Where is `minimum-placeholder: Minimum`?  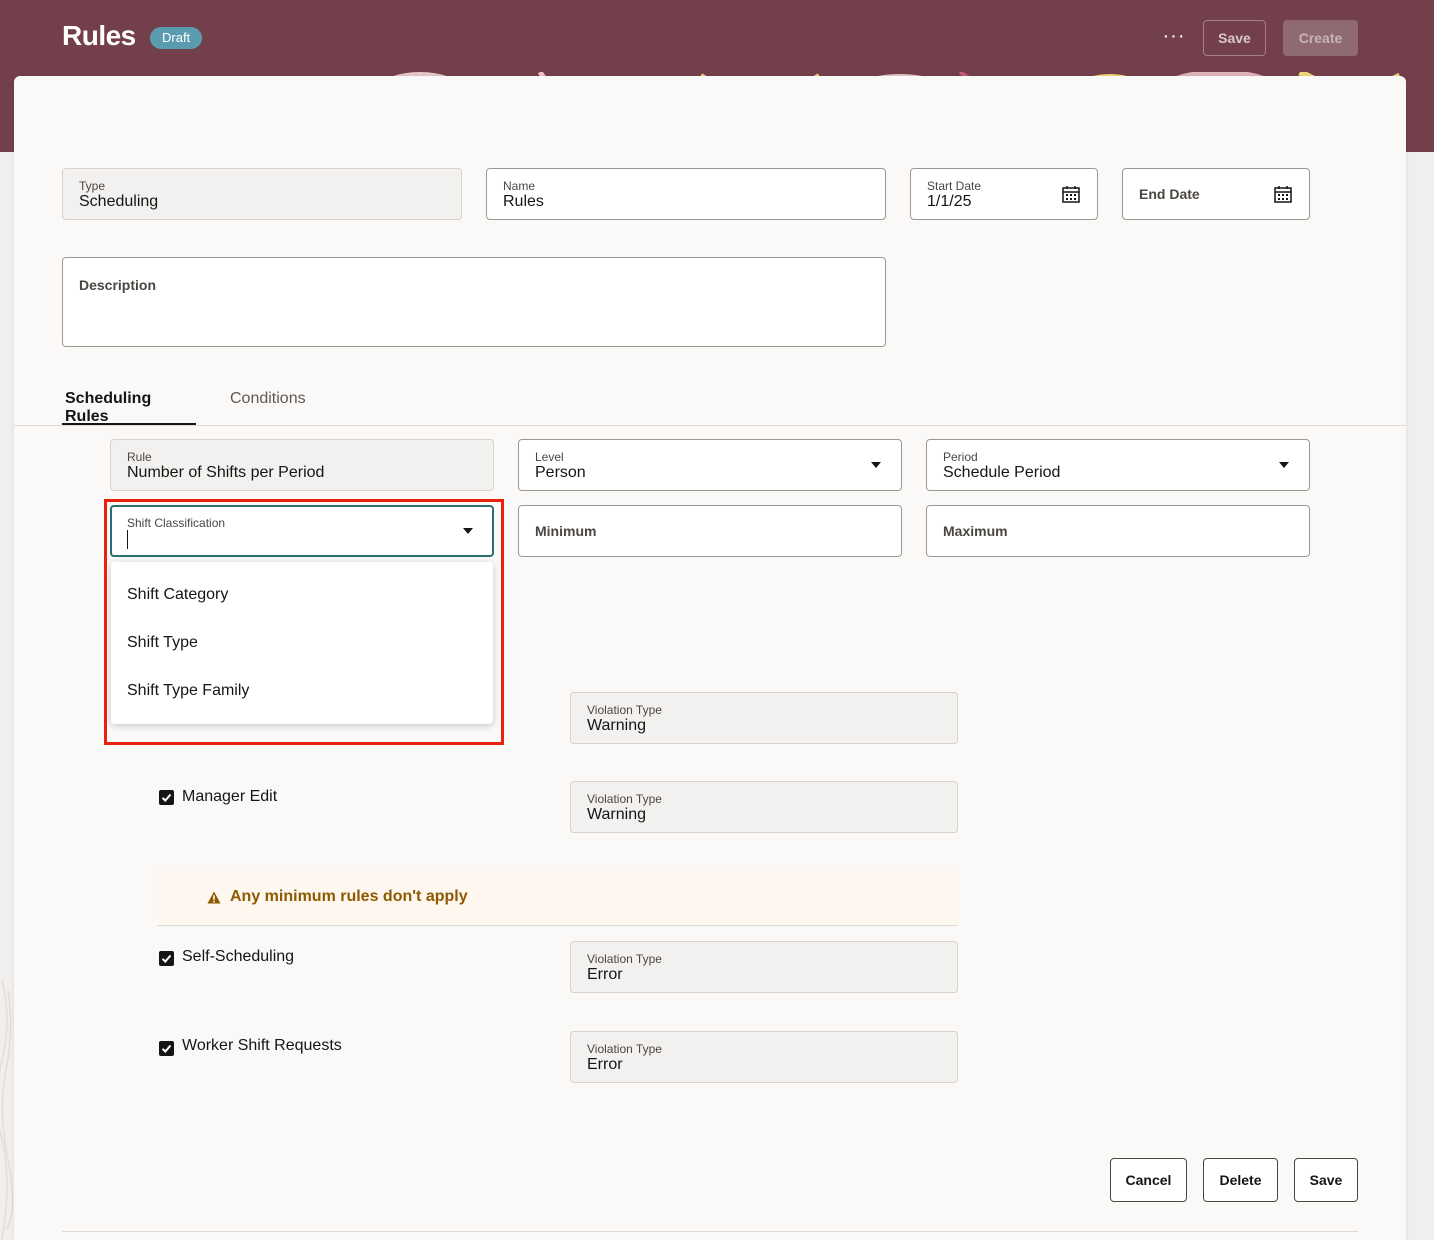
minimum-placeholder: Minimum is located at coordinates (566, 531).